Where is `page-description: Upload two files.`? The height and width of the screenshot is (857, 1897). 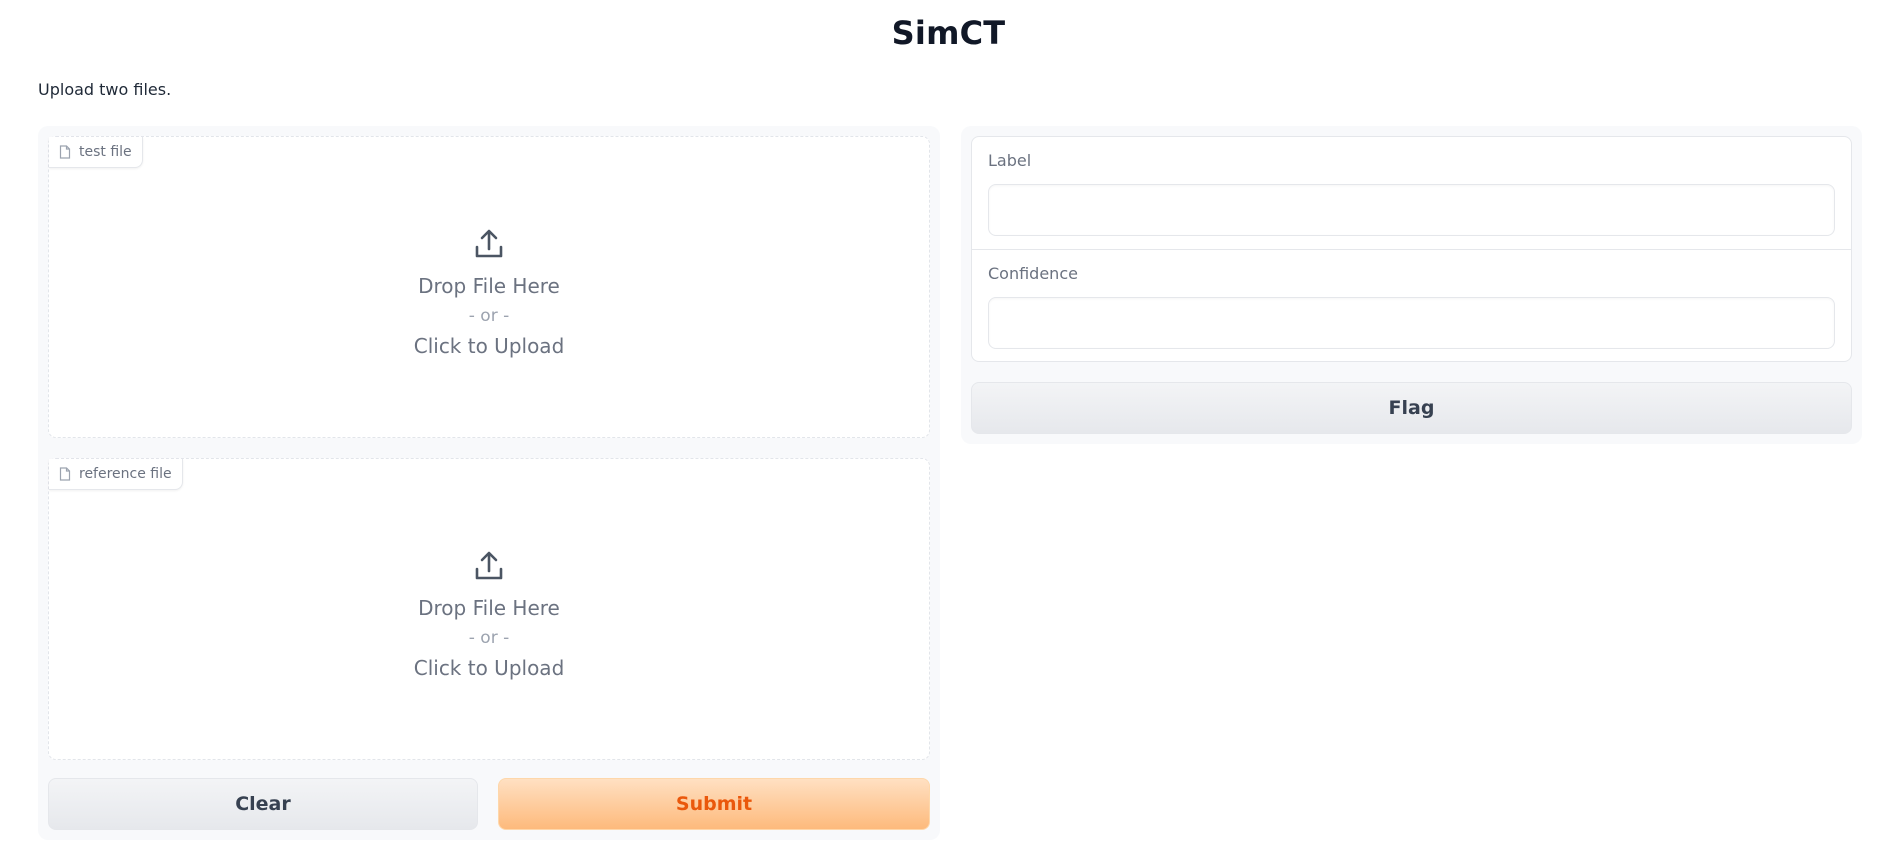 page-description: Upload two files. is located at coordinates (105, 89).